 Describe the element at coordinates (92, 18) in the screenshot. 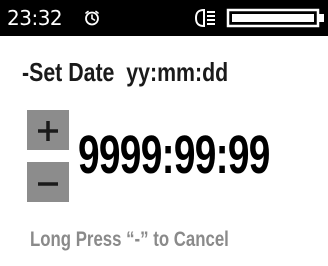

I see `alarm-icon` at that location.